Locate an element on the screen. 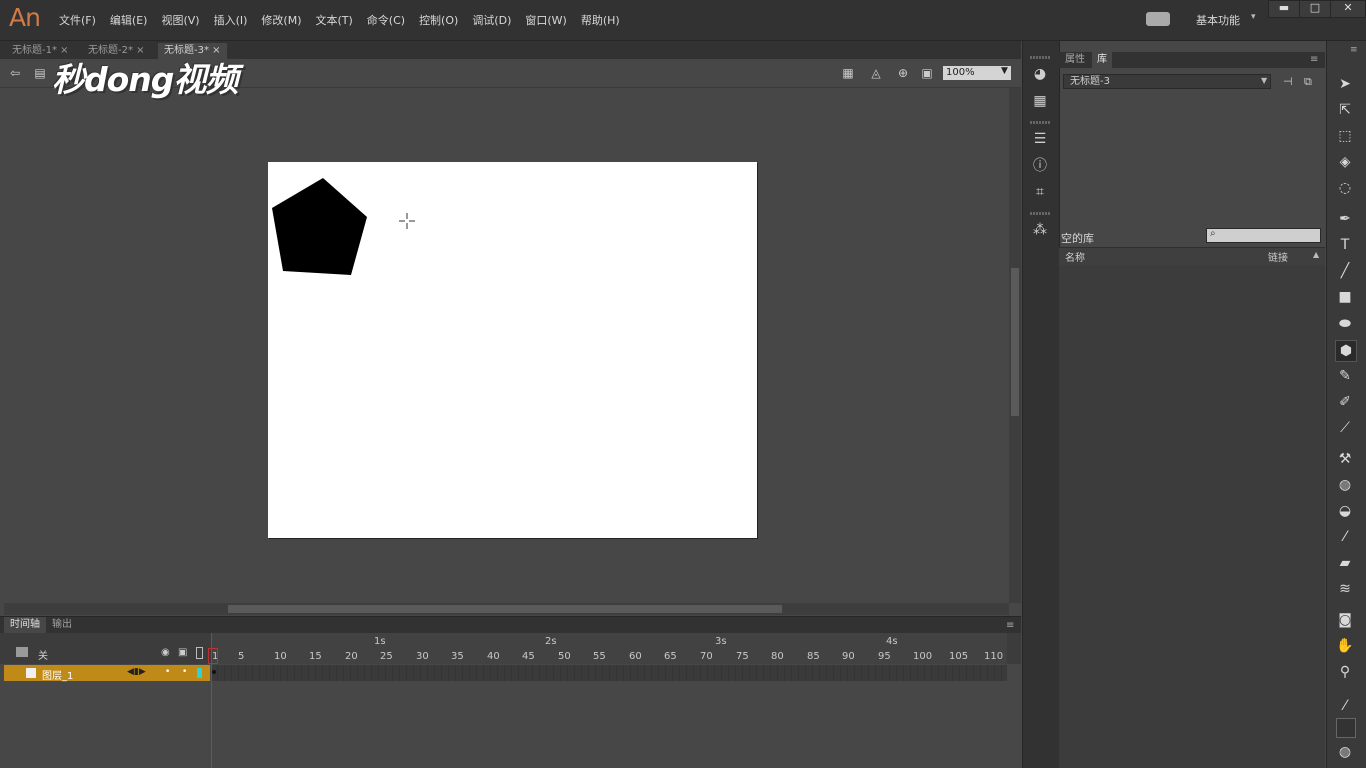 The image size is (1366, 768). stroke-color-icon: ⁄ is located at coordinates (1345, 706).